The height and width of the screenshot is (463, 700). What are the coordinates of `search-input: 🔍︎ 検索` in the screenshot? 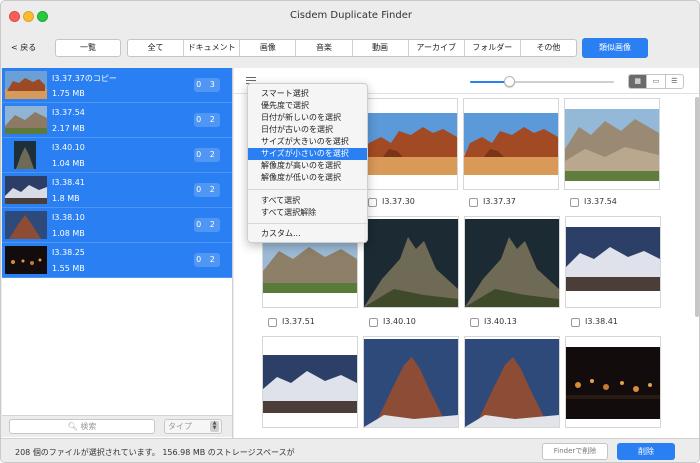 It's located at (82, 426).